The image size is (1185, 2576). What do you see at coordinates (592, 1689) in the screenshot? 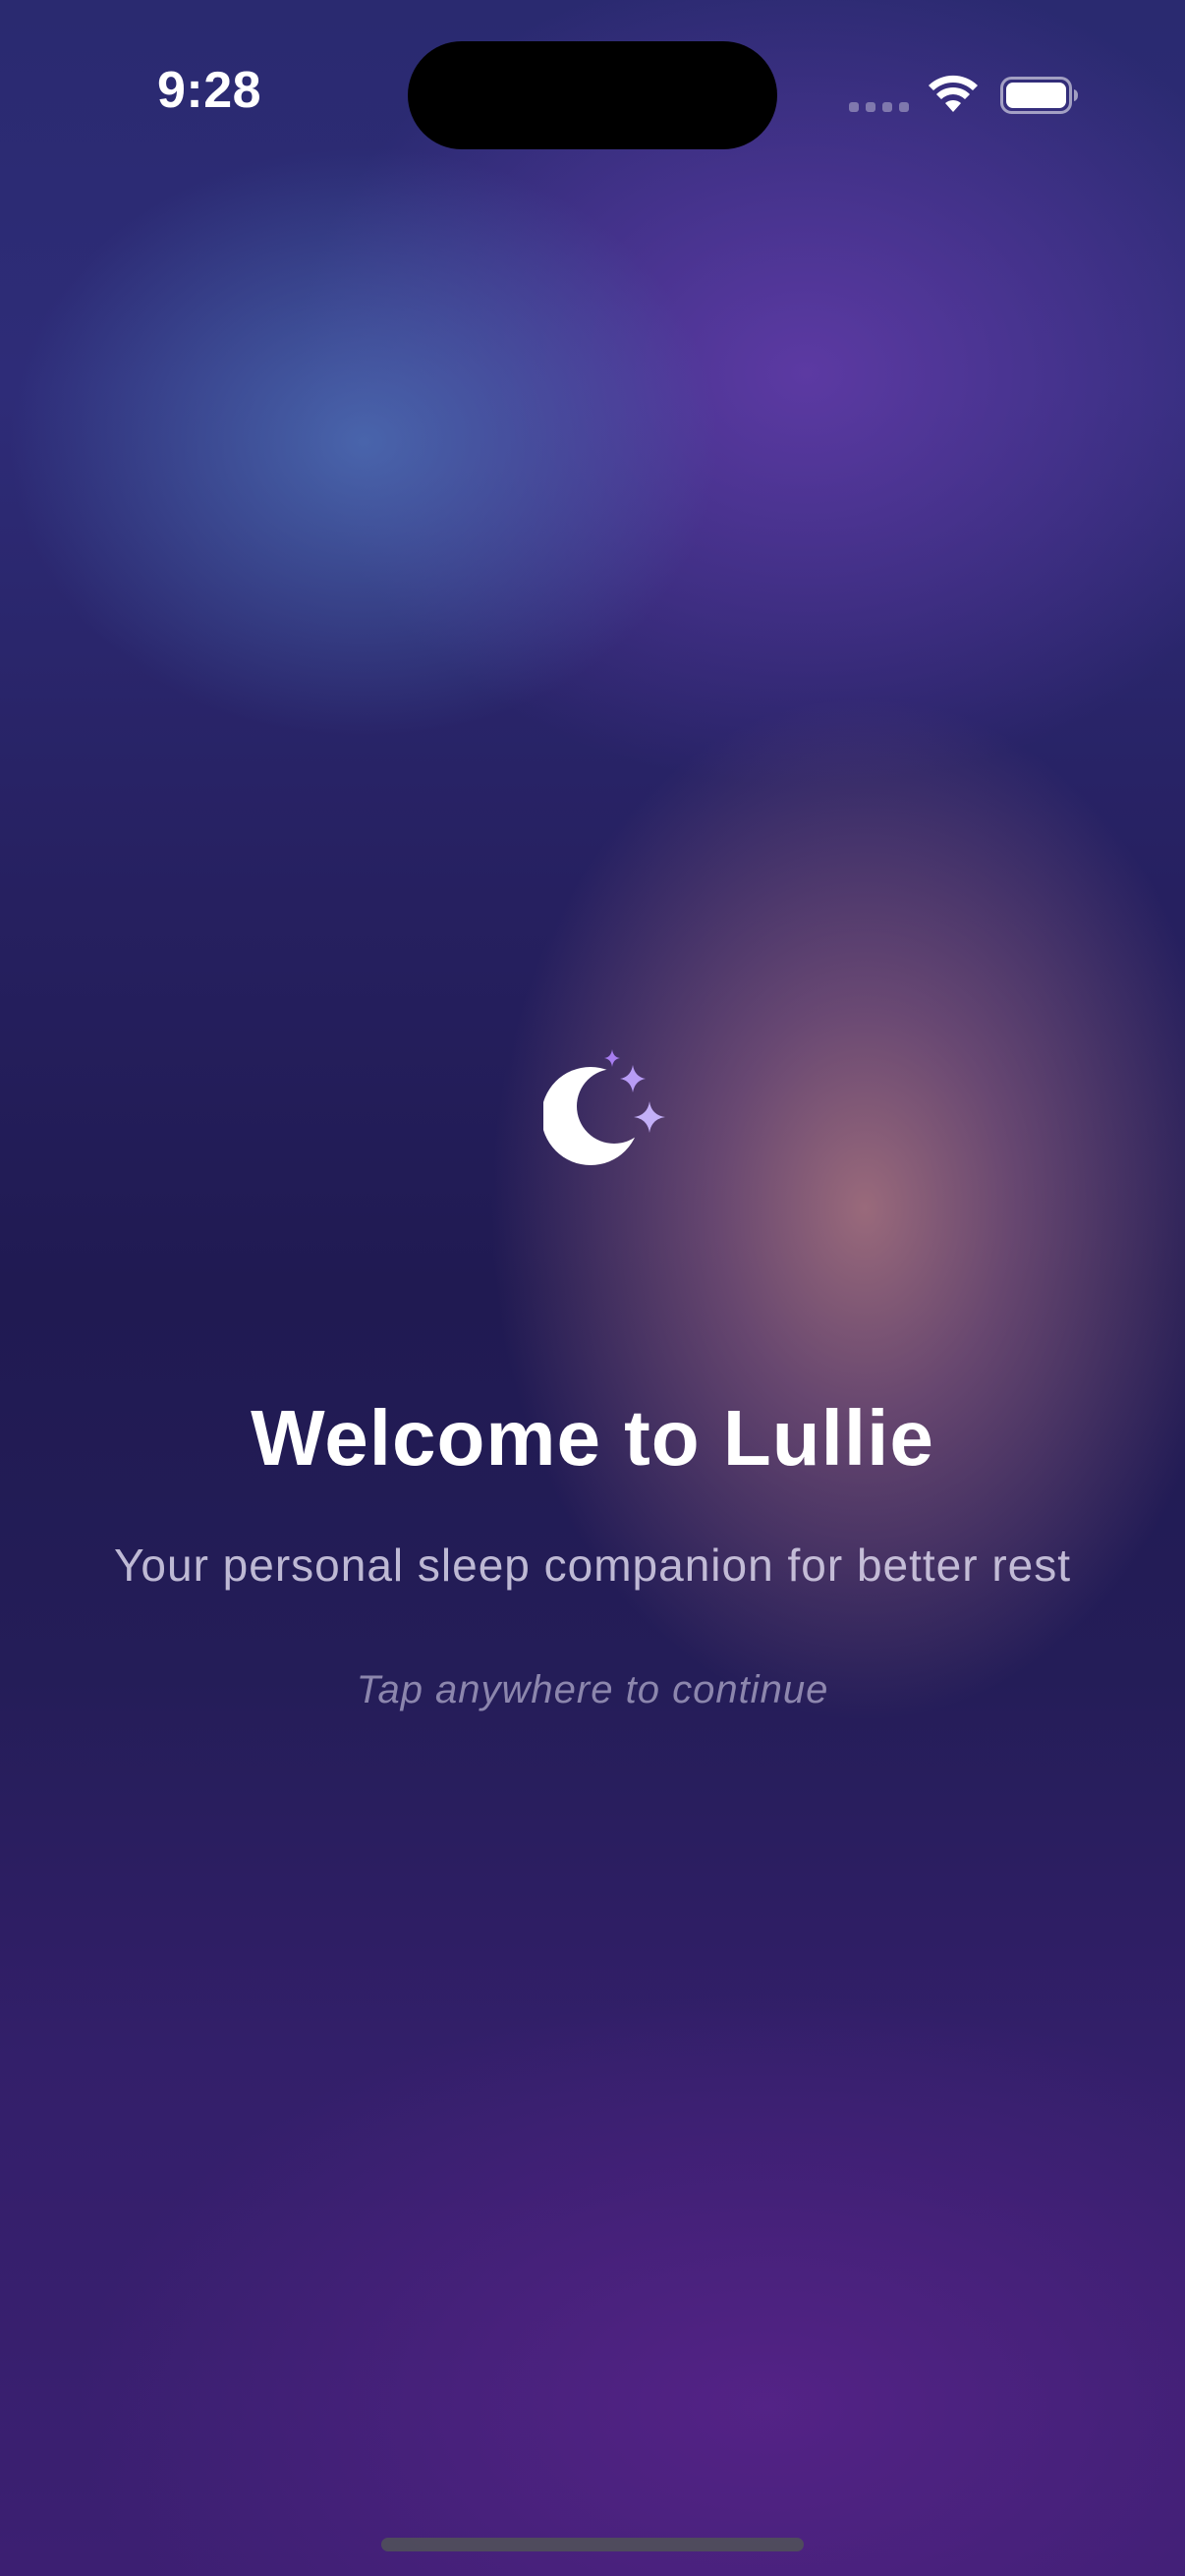
I see `tap-to-continue-hint: Tap anywhere to continue` at bounding box center [592, 1689].